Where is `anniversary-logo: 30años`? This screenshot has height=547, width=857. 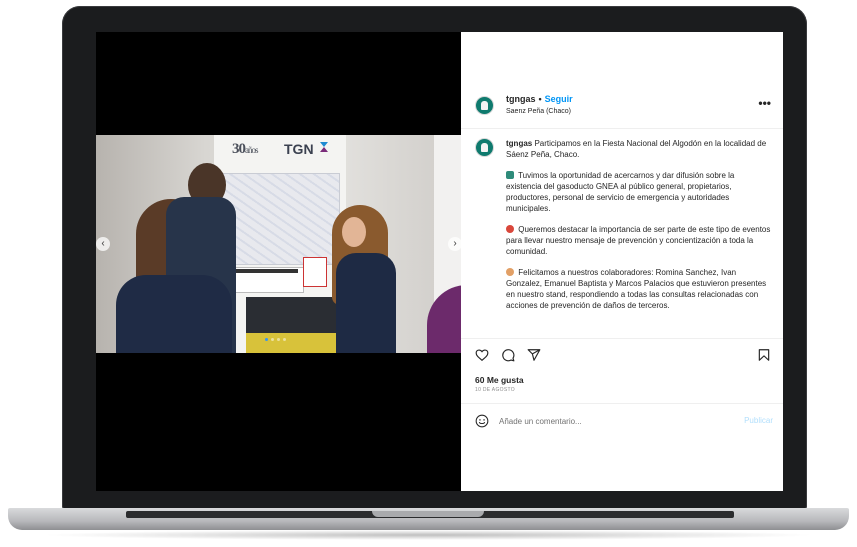
anniversary-logo: 30años is located at coordinates (245, 149).